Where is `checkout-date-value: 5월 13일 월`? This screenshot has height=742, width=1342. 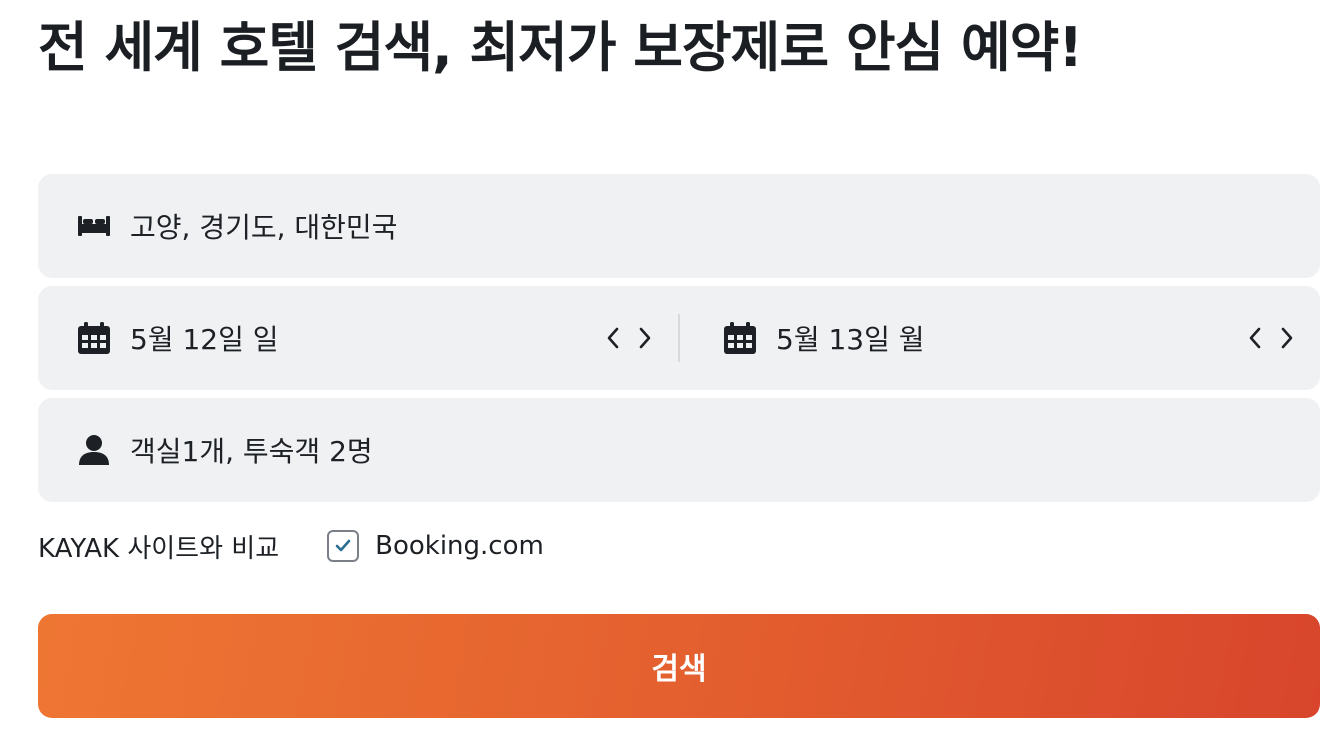 checkout-date-value: 5월 13일 월 is located at coordinates (850, 339).